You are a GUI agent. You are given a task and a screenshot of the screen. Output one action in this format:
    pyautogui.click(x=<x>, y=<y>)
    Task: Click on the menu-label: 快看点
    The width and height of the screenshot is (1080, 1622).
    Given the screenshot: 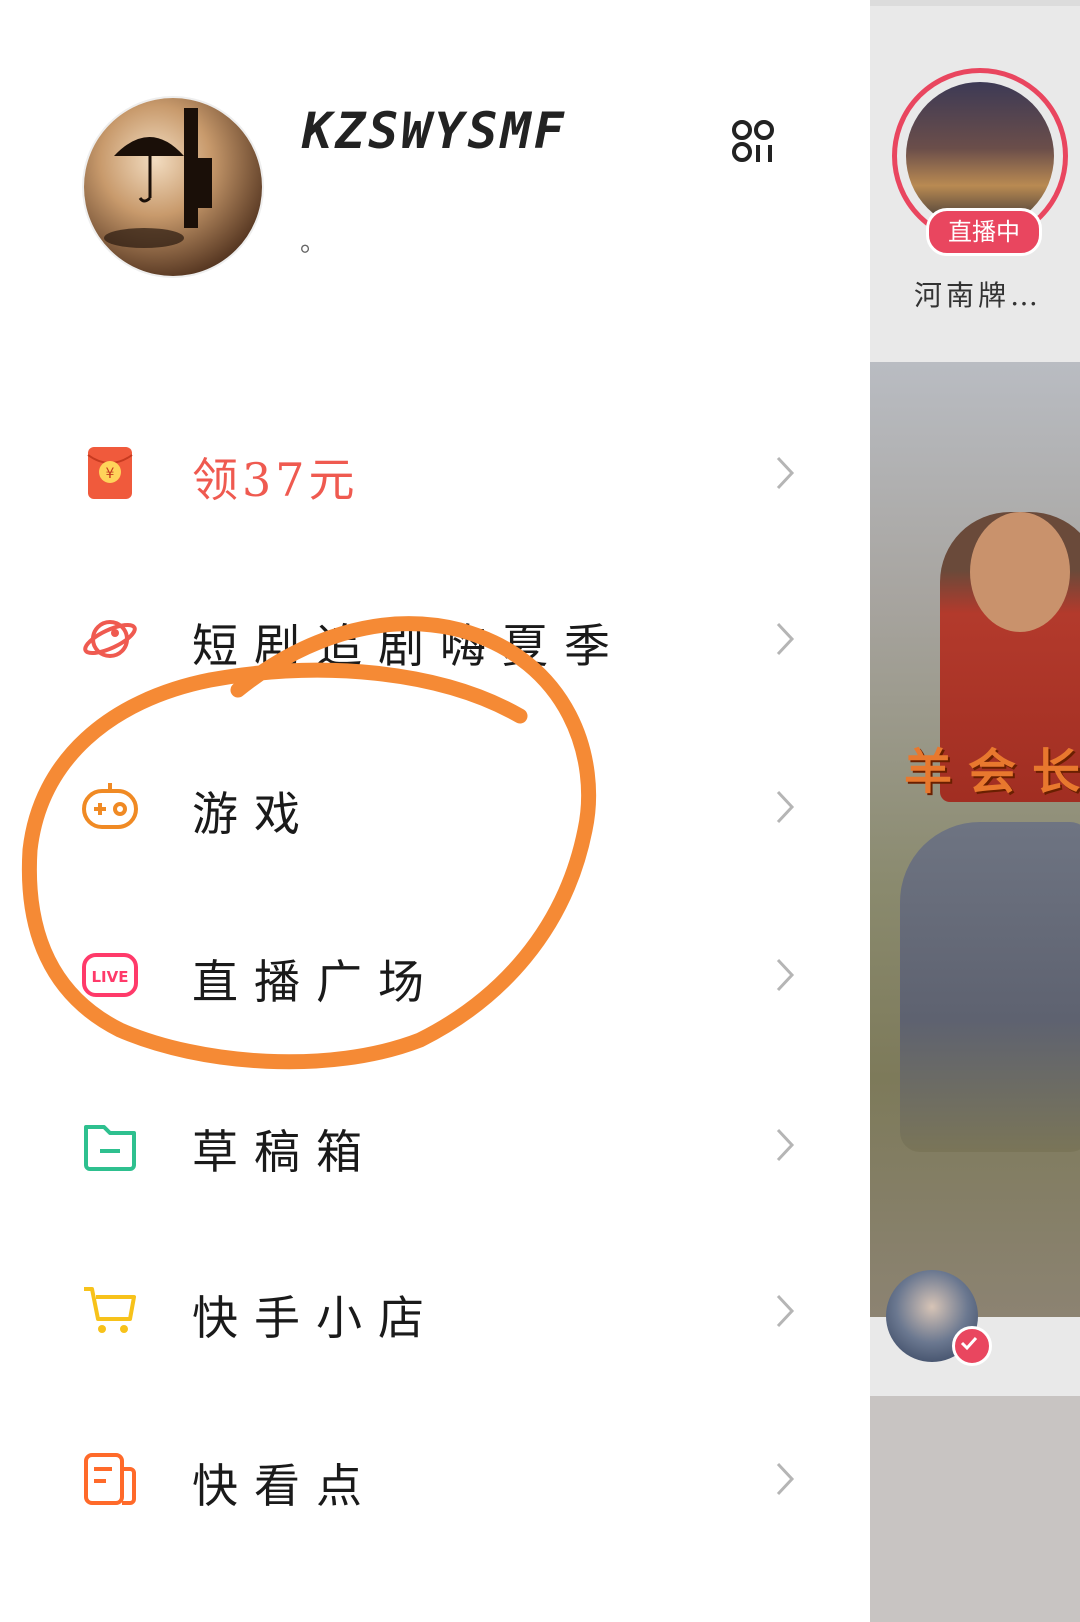 What is the action you would take?
    pyautogui.click(x=285, y=1486)
    